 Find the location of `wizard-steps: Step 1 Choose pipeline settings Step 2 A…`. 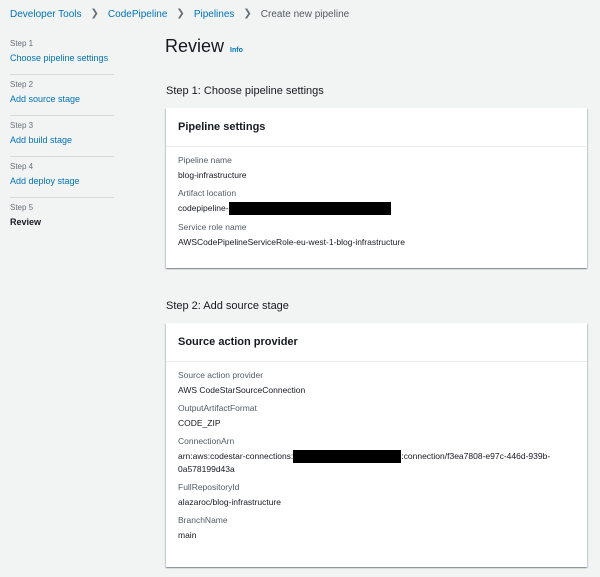

wizard-steps: Step 1 Choose pipeline settings Step 2 A… is located at coordinates (62, 136).